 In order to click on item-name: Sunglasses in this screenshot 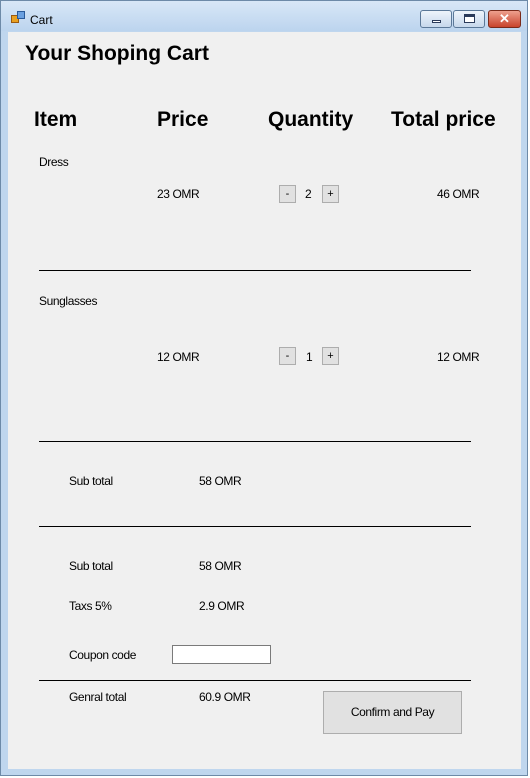, I will do `click(68, 301)`.